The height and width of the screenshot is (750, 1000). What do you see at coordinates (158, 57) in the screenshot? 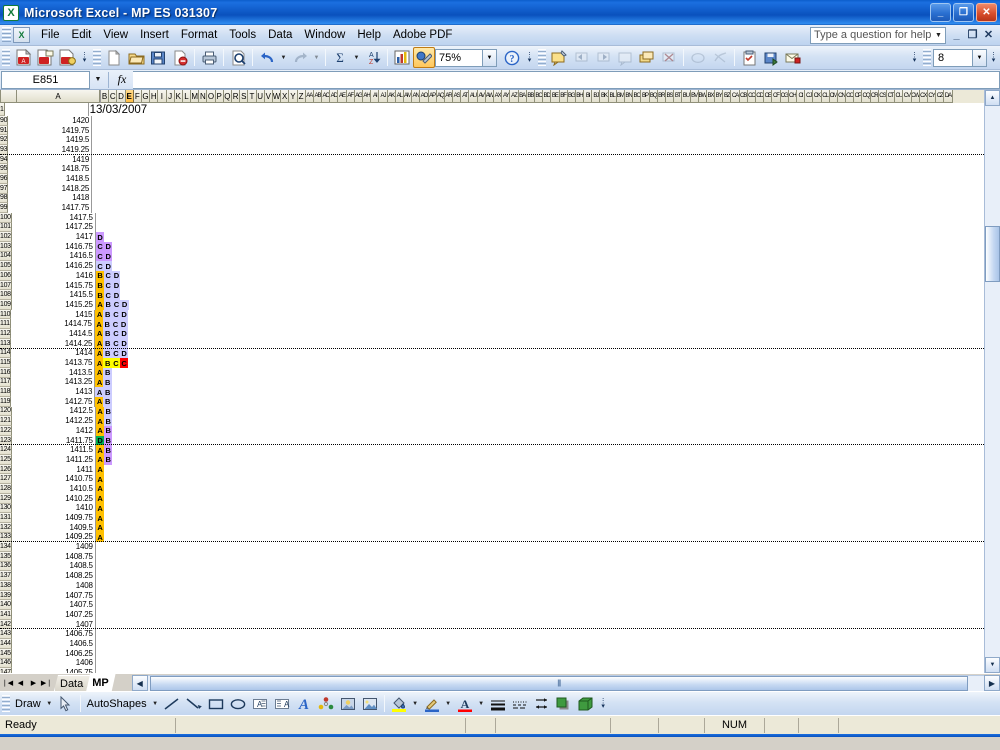
I see `save-icon` at bounding box center [158, 57].